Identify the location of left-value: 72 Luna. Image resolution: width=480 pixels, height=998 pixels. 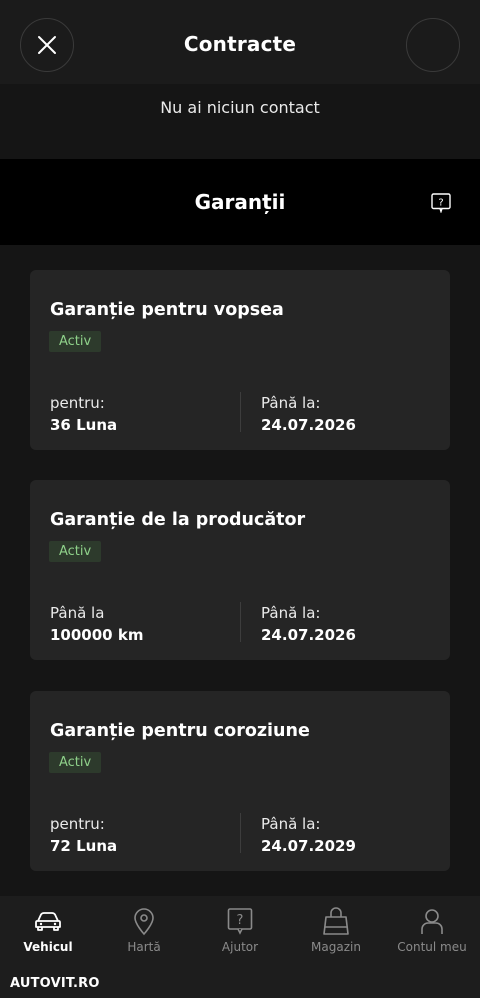
(84, 846).